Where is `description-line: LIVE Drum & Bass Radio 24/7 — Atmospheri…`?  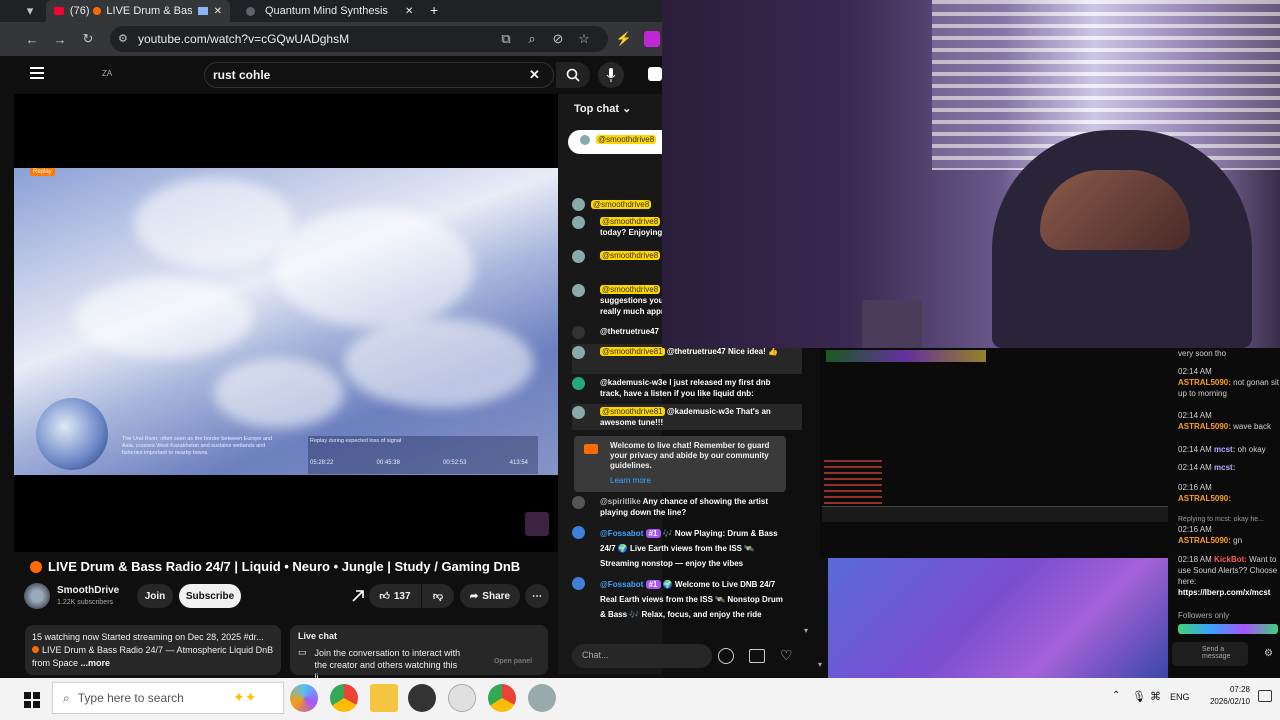 description-line: LIVE Drum & Bass Radio 24/7 — Atmospheri… is located at coordinates (158, 650).